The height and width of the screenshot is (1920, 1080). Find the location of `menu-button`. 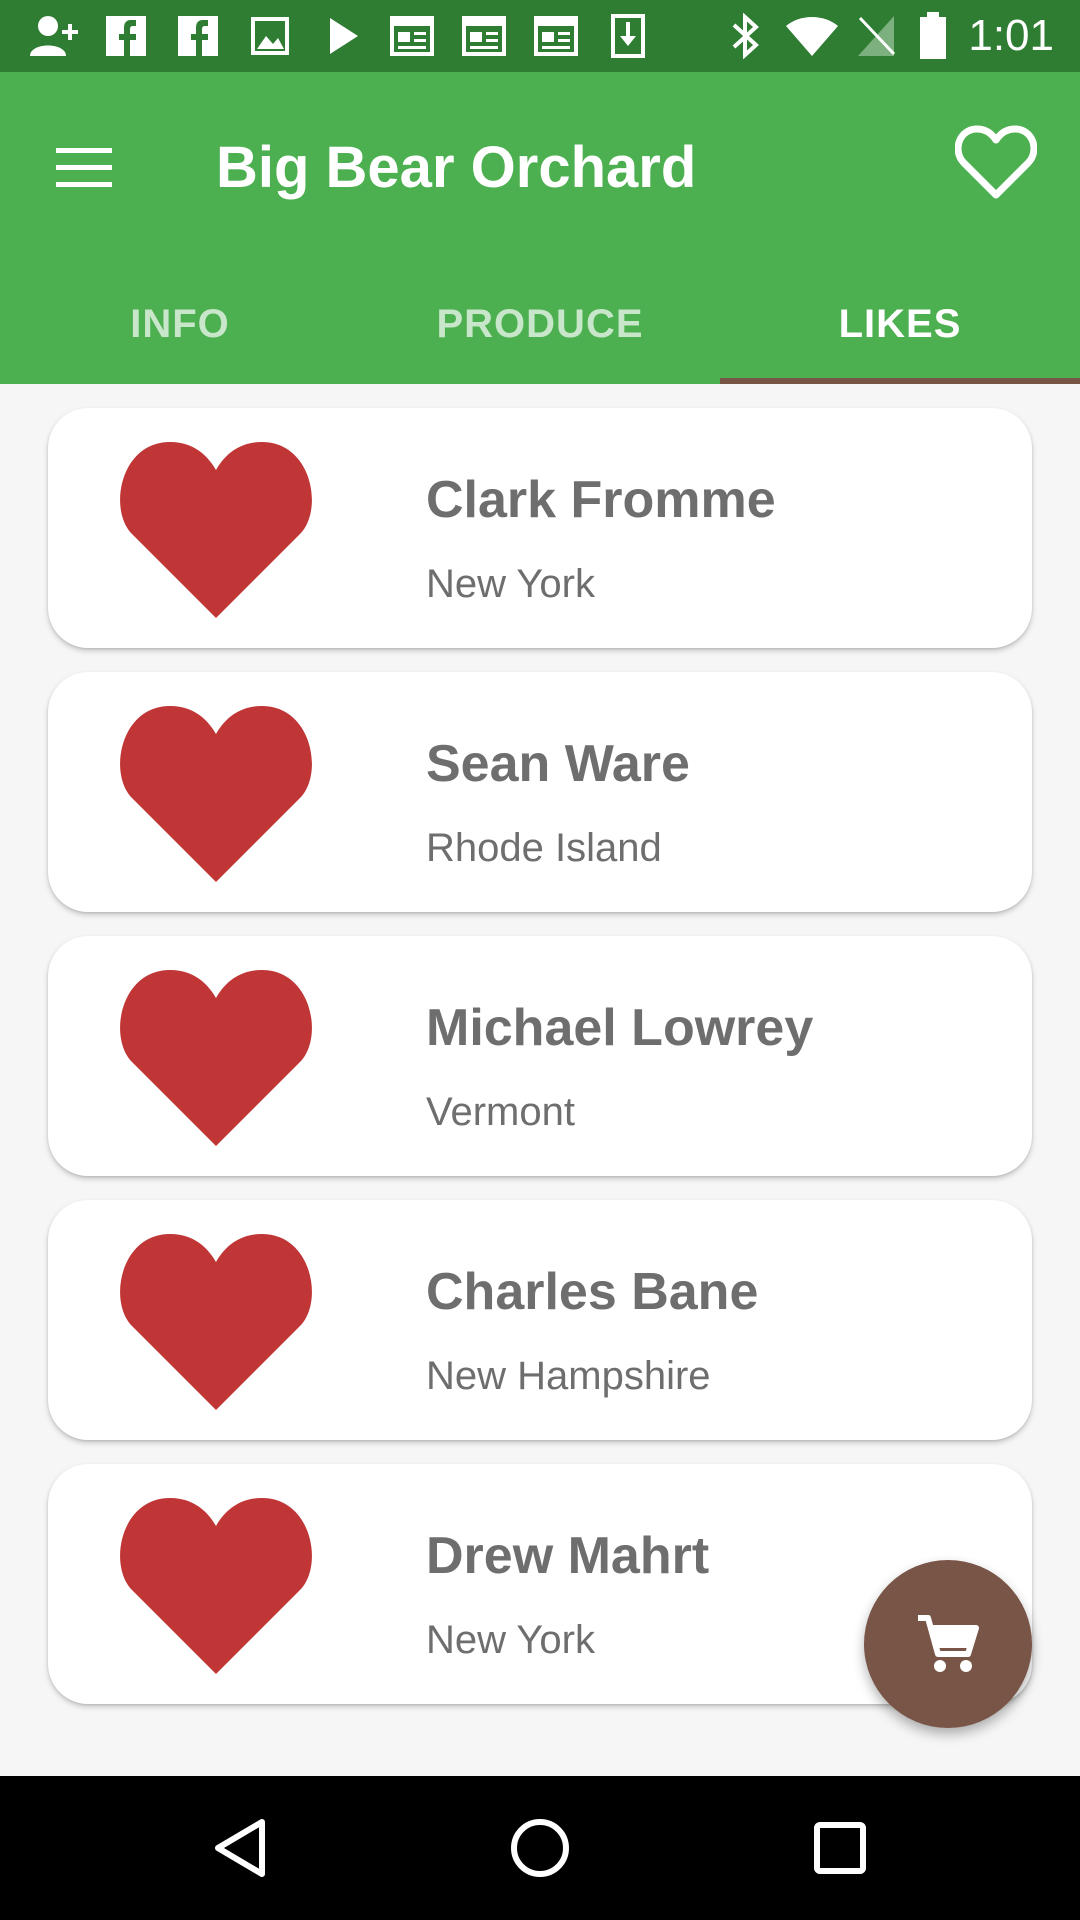

menu-button is located at coordinates (84, 168).